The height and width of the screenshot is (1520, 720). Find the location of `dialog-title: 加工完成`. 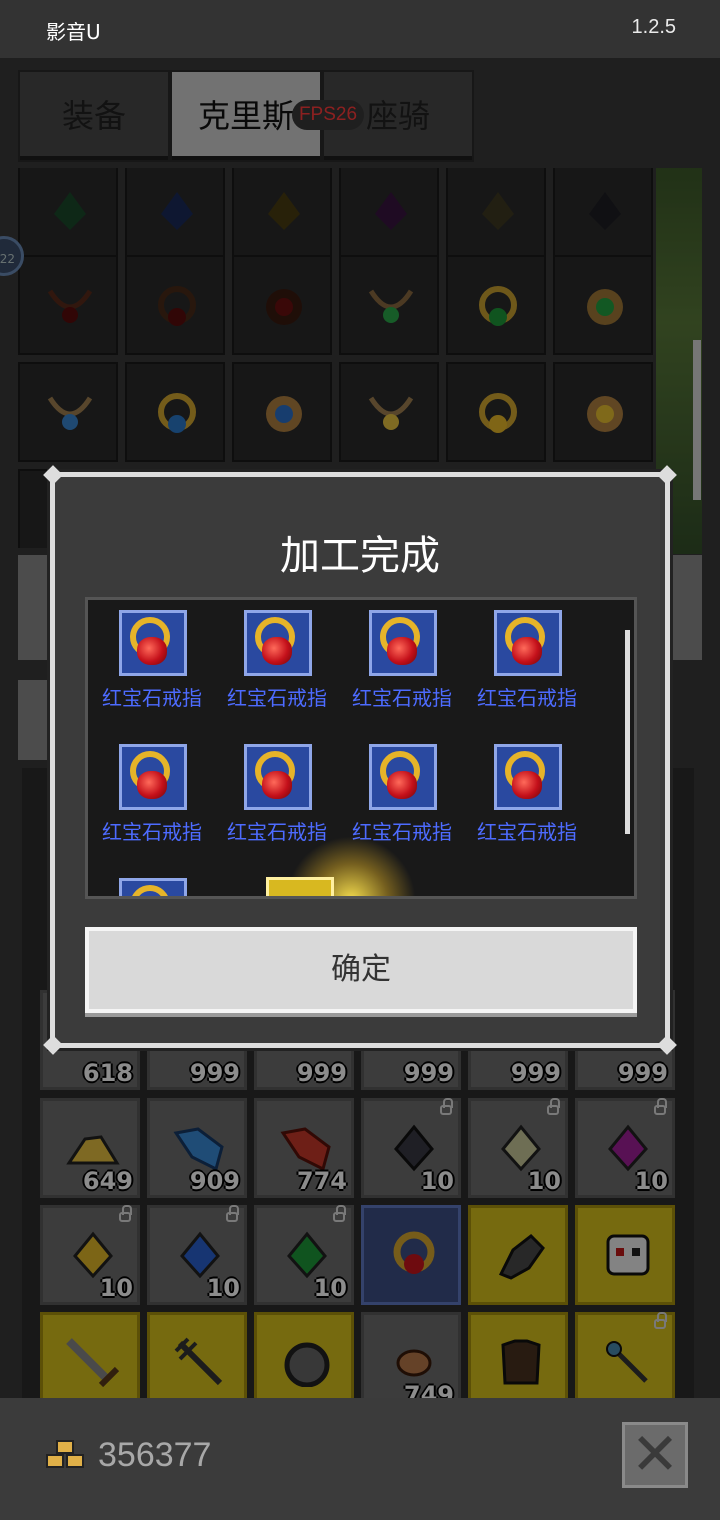

dialog-title: 加工完成 is located at coordinates (360, 556).